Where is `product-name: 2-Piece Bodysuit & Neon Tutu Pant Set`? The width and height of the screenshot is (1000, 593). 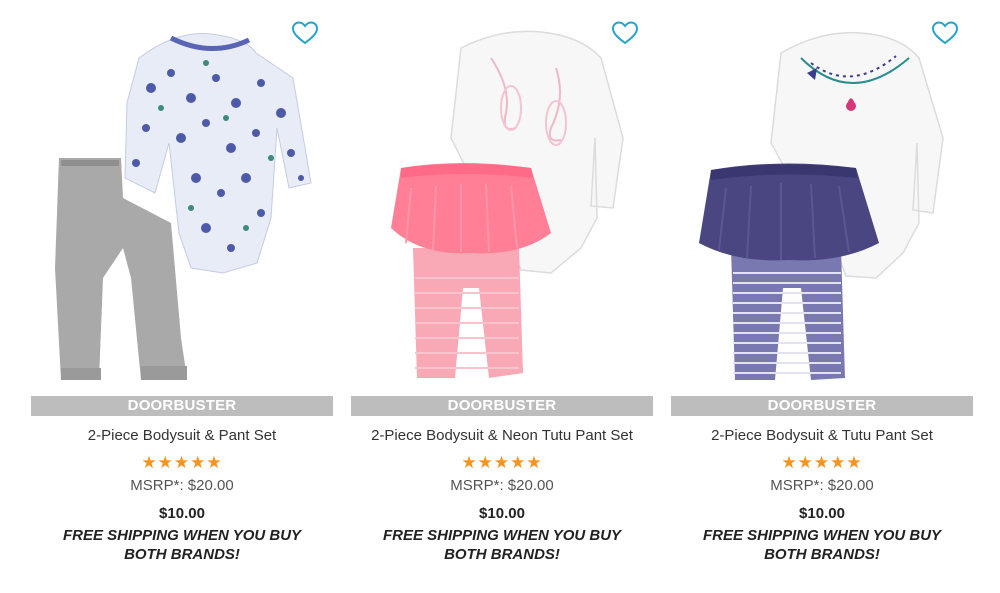 product-name: 2-Piece Bodysuit & Neon Tutu Pant Set is located at coordinates (502, 436).